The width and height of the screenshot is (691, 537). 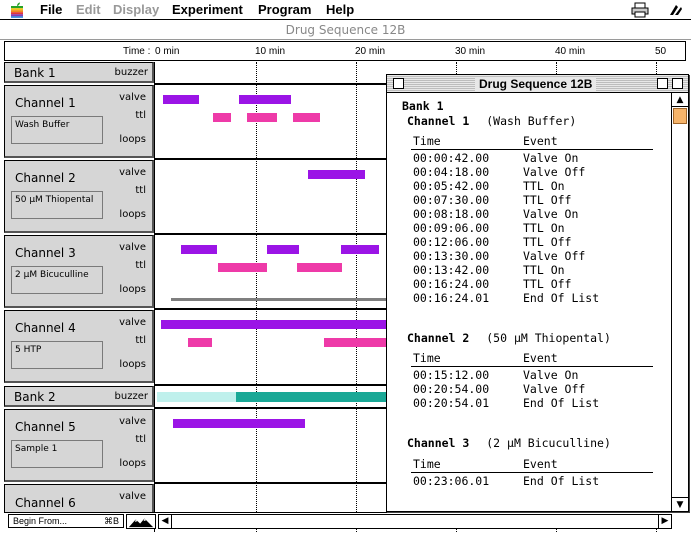 What do you see at coordinates (438, 443) in the screenshot?
I see `list-channel-name: Channel 3` at bounding box center [438, 443].